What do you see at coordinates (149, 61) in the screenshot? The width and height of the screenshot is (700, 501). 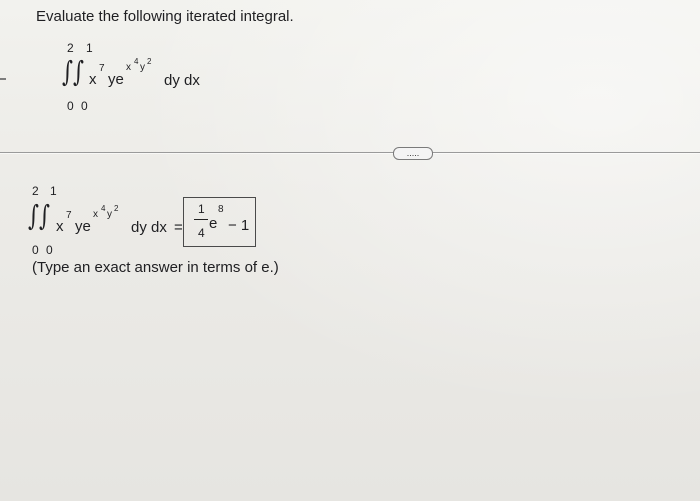 I see `exp-y-power: 2` at bounding box center [149, 61].